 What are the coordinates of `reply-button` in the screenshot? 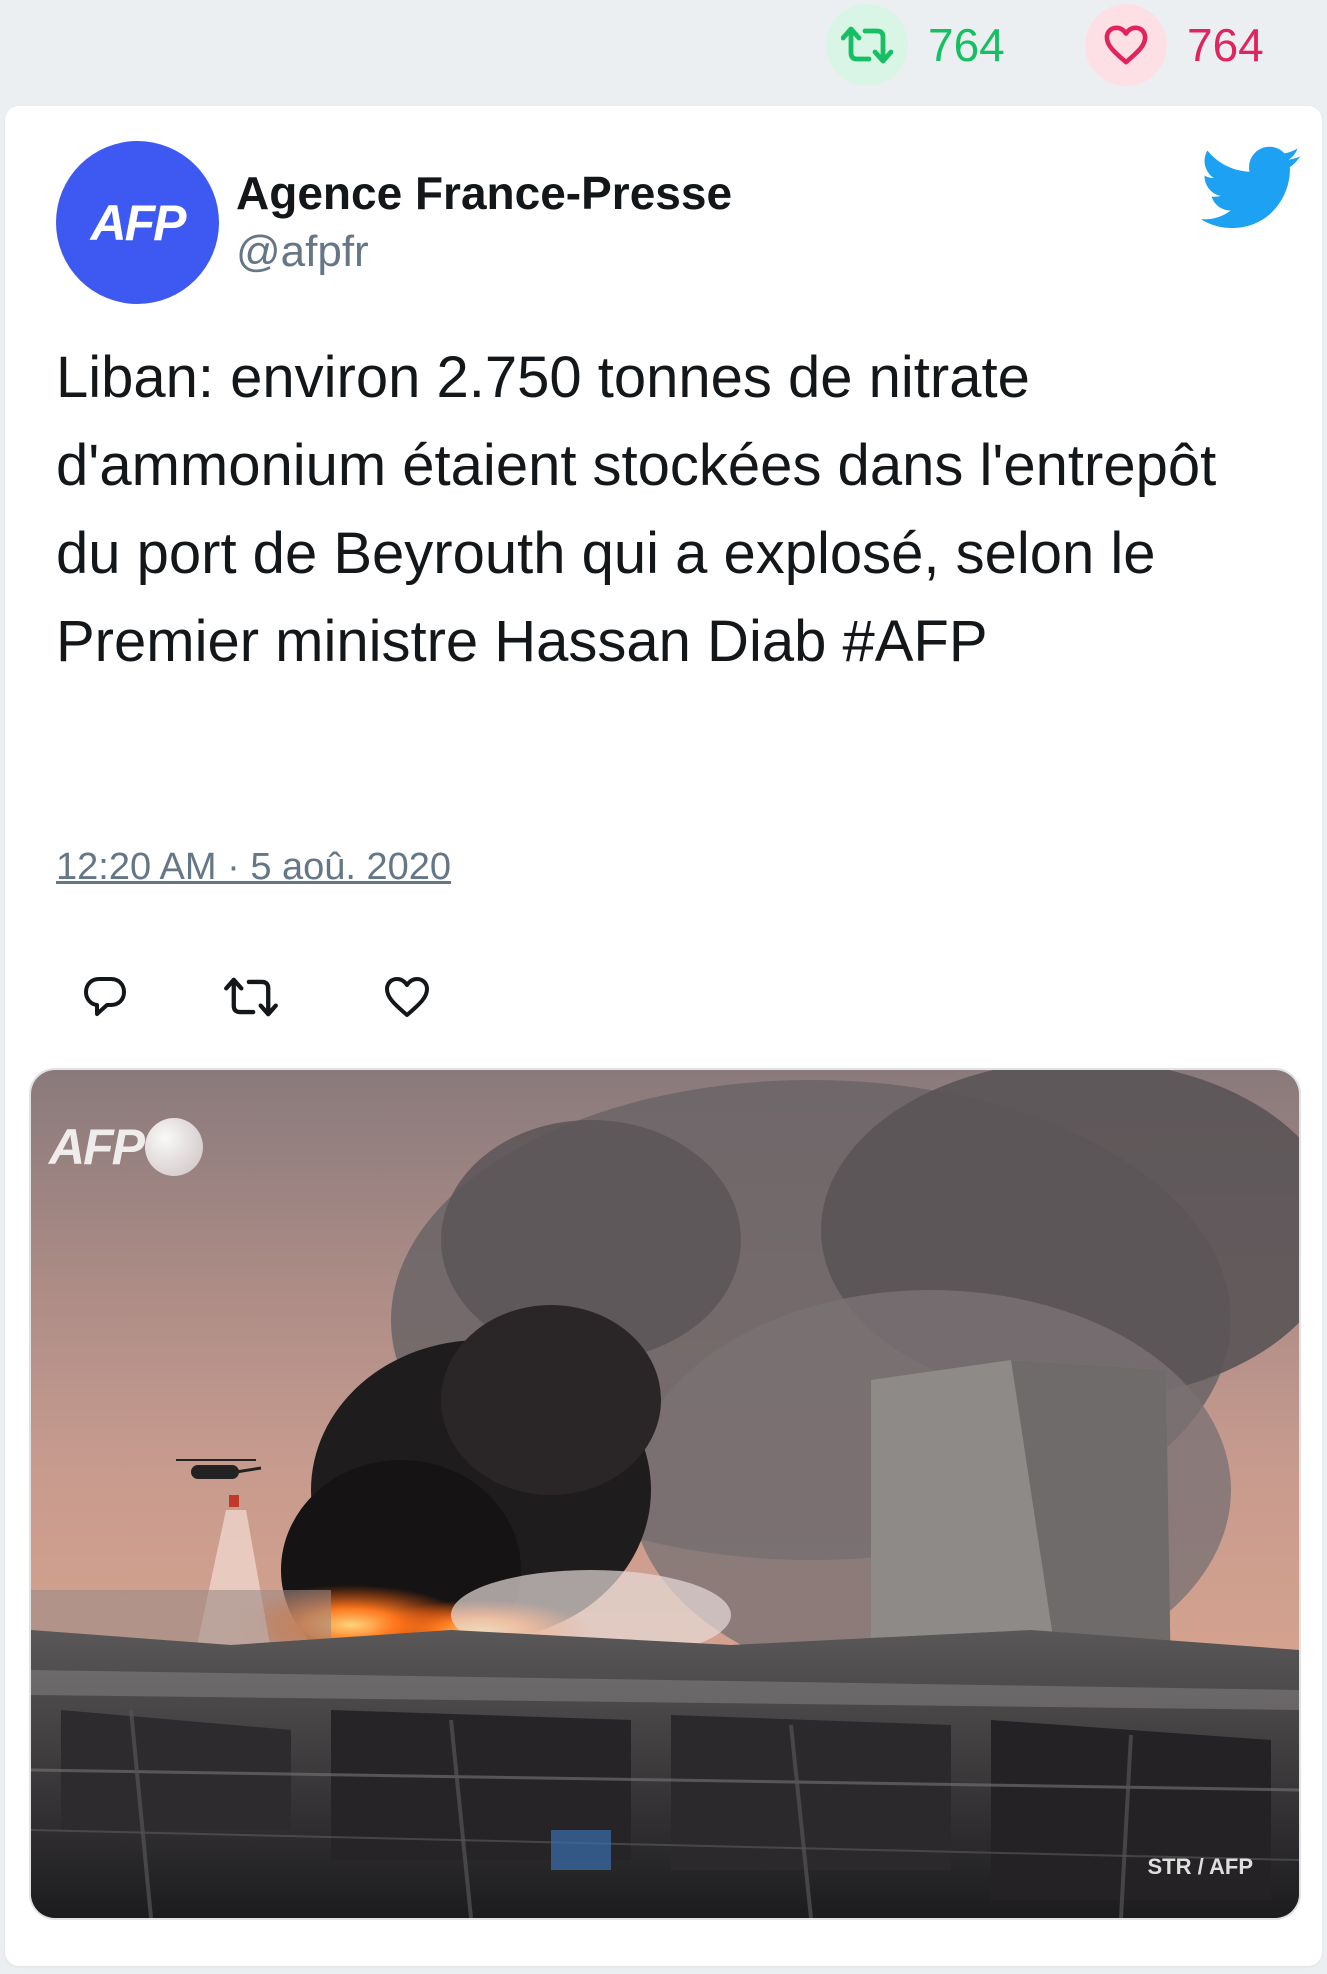 It's located at (105, 997).